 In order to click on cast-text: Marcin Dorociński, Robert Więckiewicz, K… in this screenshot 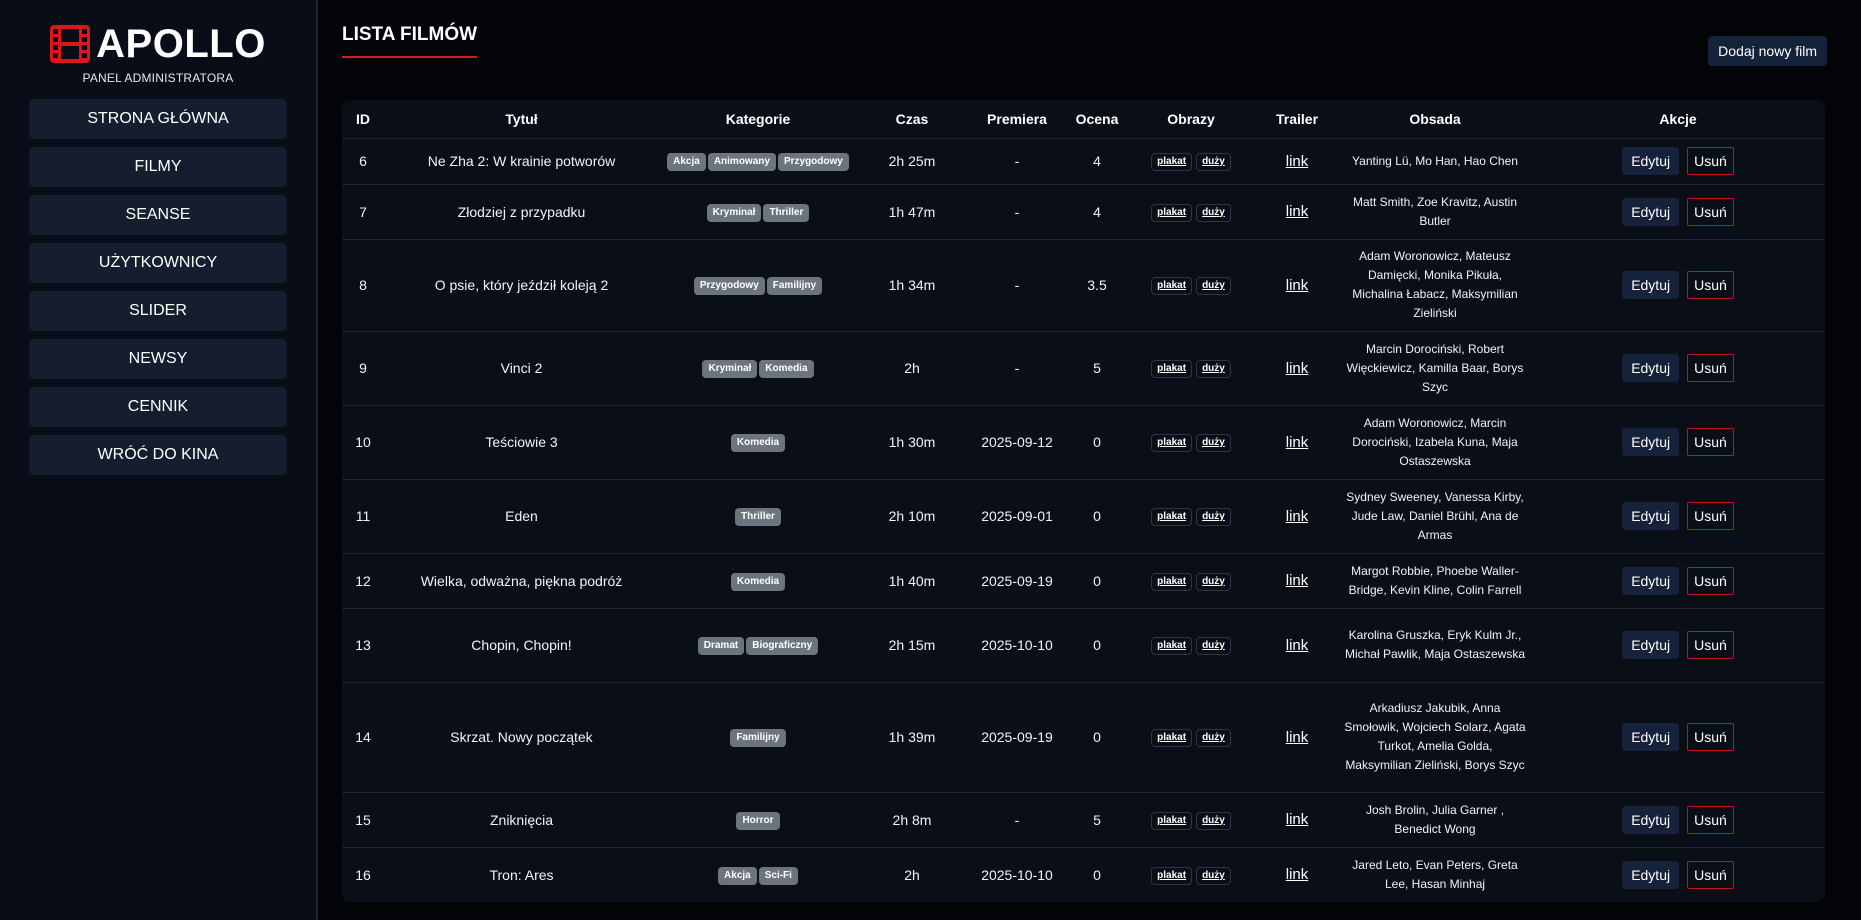, I will do `click(1435, 367)`.